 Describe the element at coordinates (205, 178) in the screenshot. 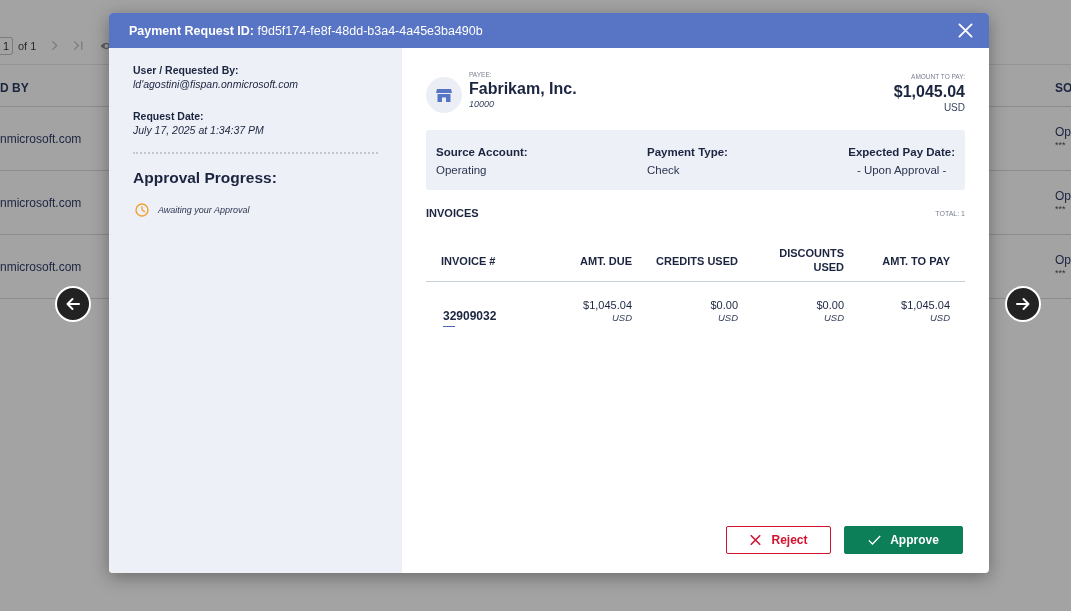

I see `approval-progress-heading: Approval Progress:` at that location.